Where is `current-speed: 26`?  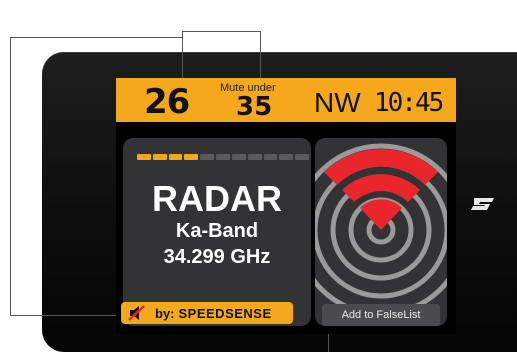 current-speed: 26 is located at coordinates (167, 102).